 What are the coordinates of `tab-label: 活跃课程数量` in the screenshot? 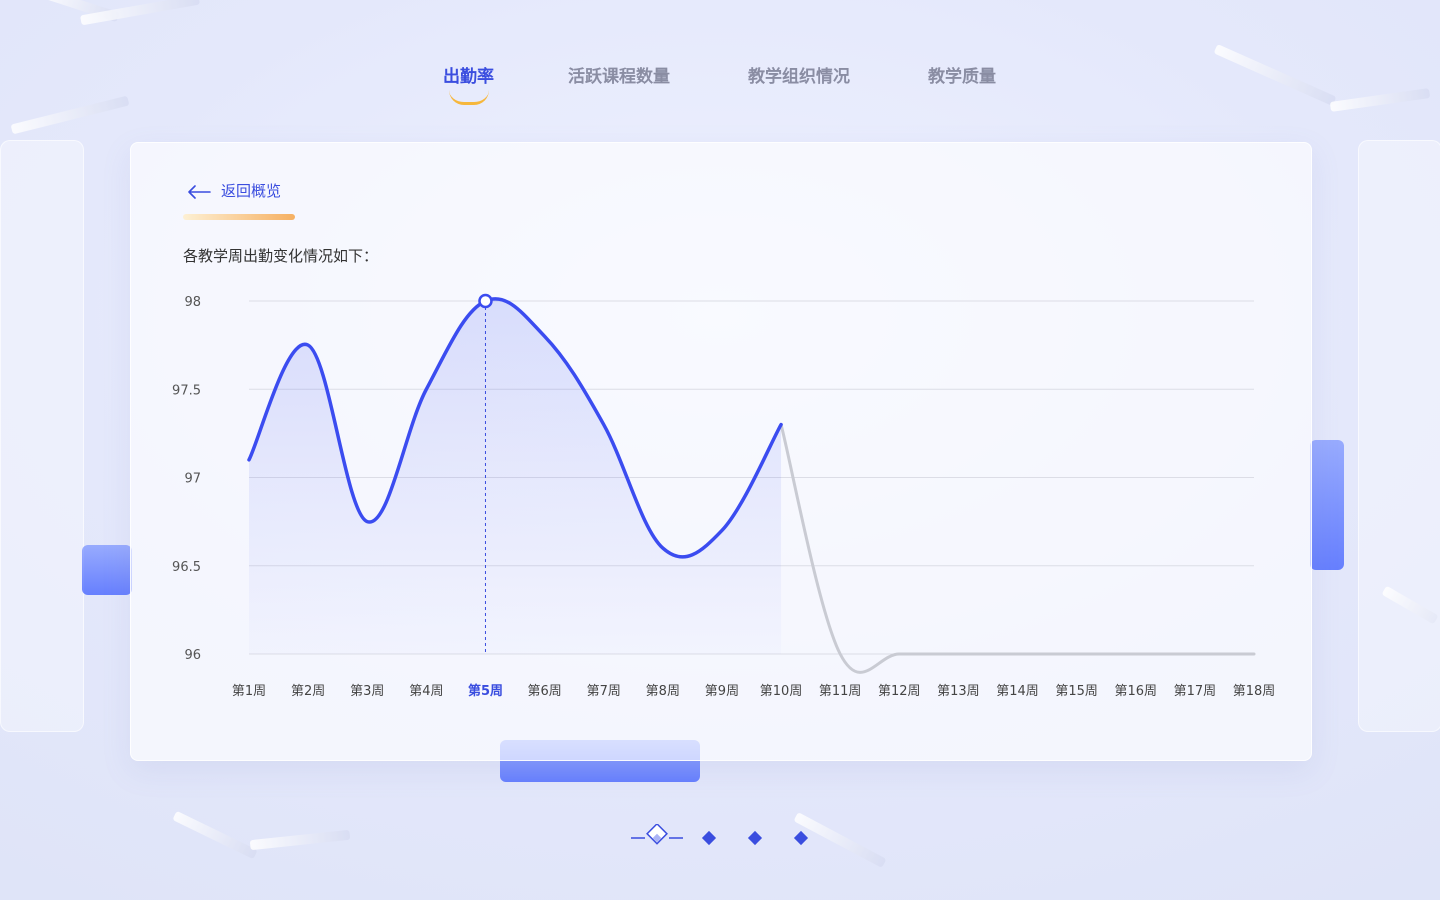 It's located at (619, 77).